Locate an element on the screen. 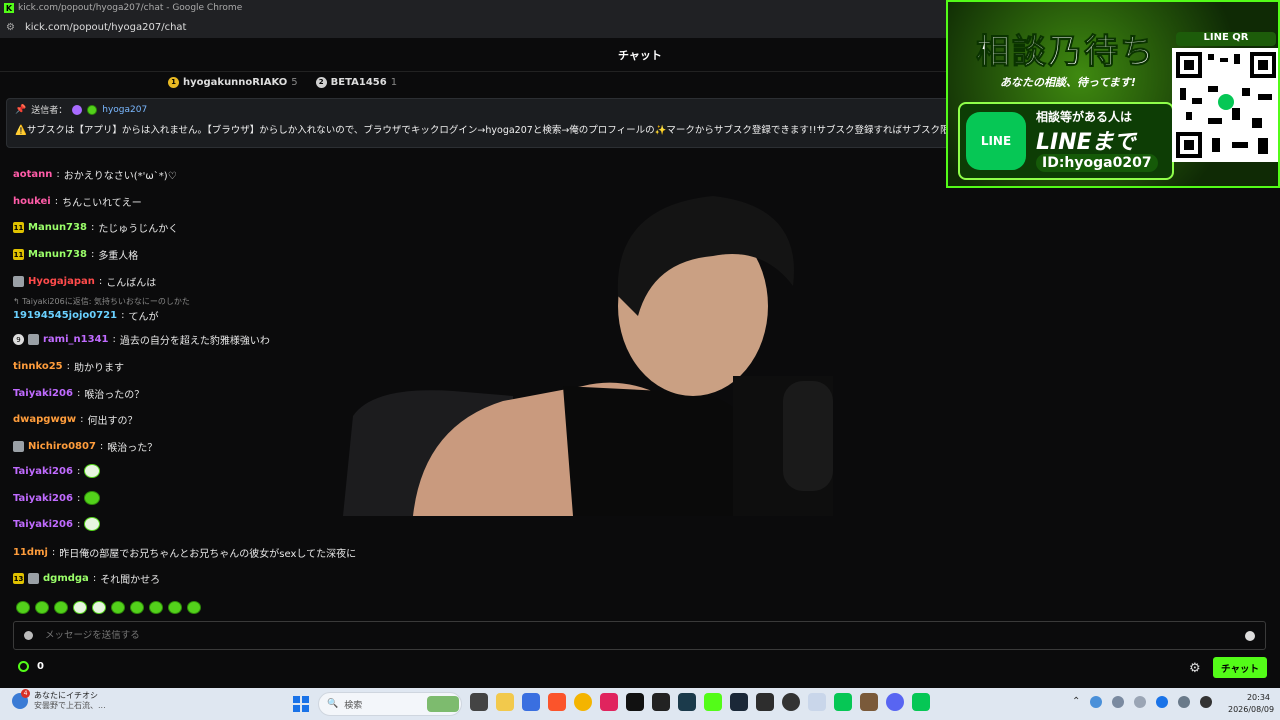 The image size is (1280, 720). username: Hyogajapan is located at coordinates (61, 281).